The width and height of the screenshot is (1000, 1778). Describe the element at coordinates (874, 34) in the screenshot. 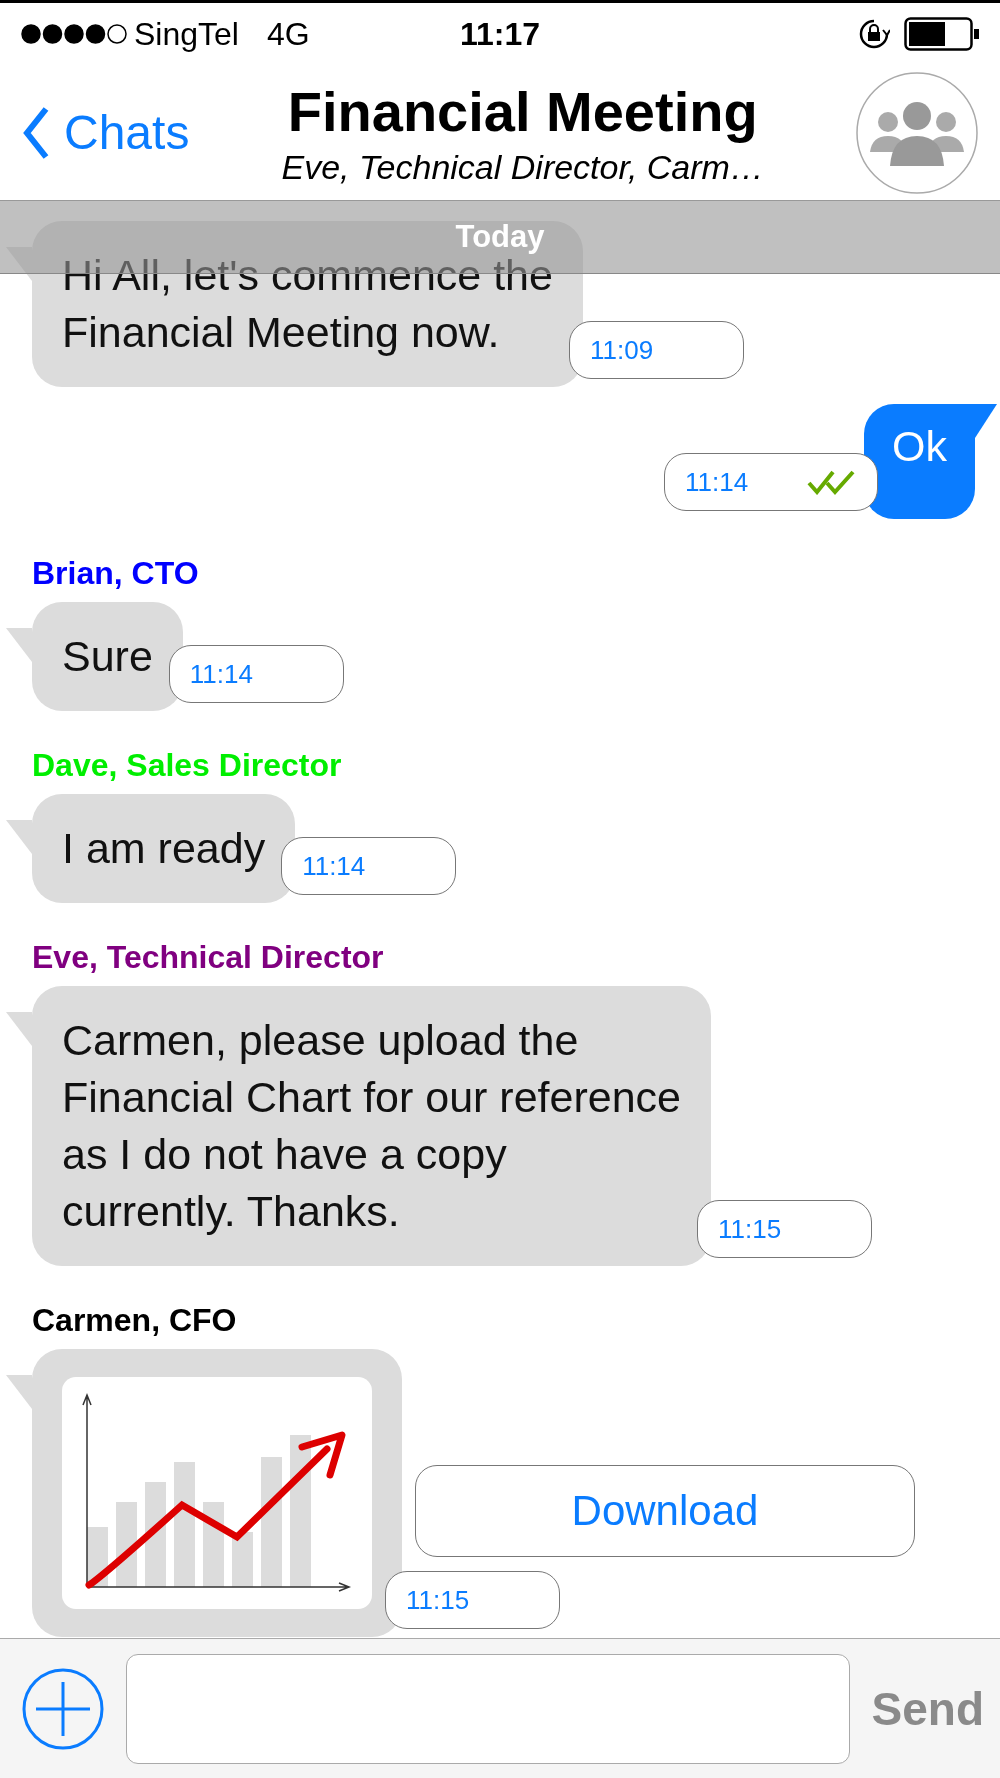

I see `rotation-lock-icon` at that location.